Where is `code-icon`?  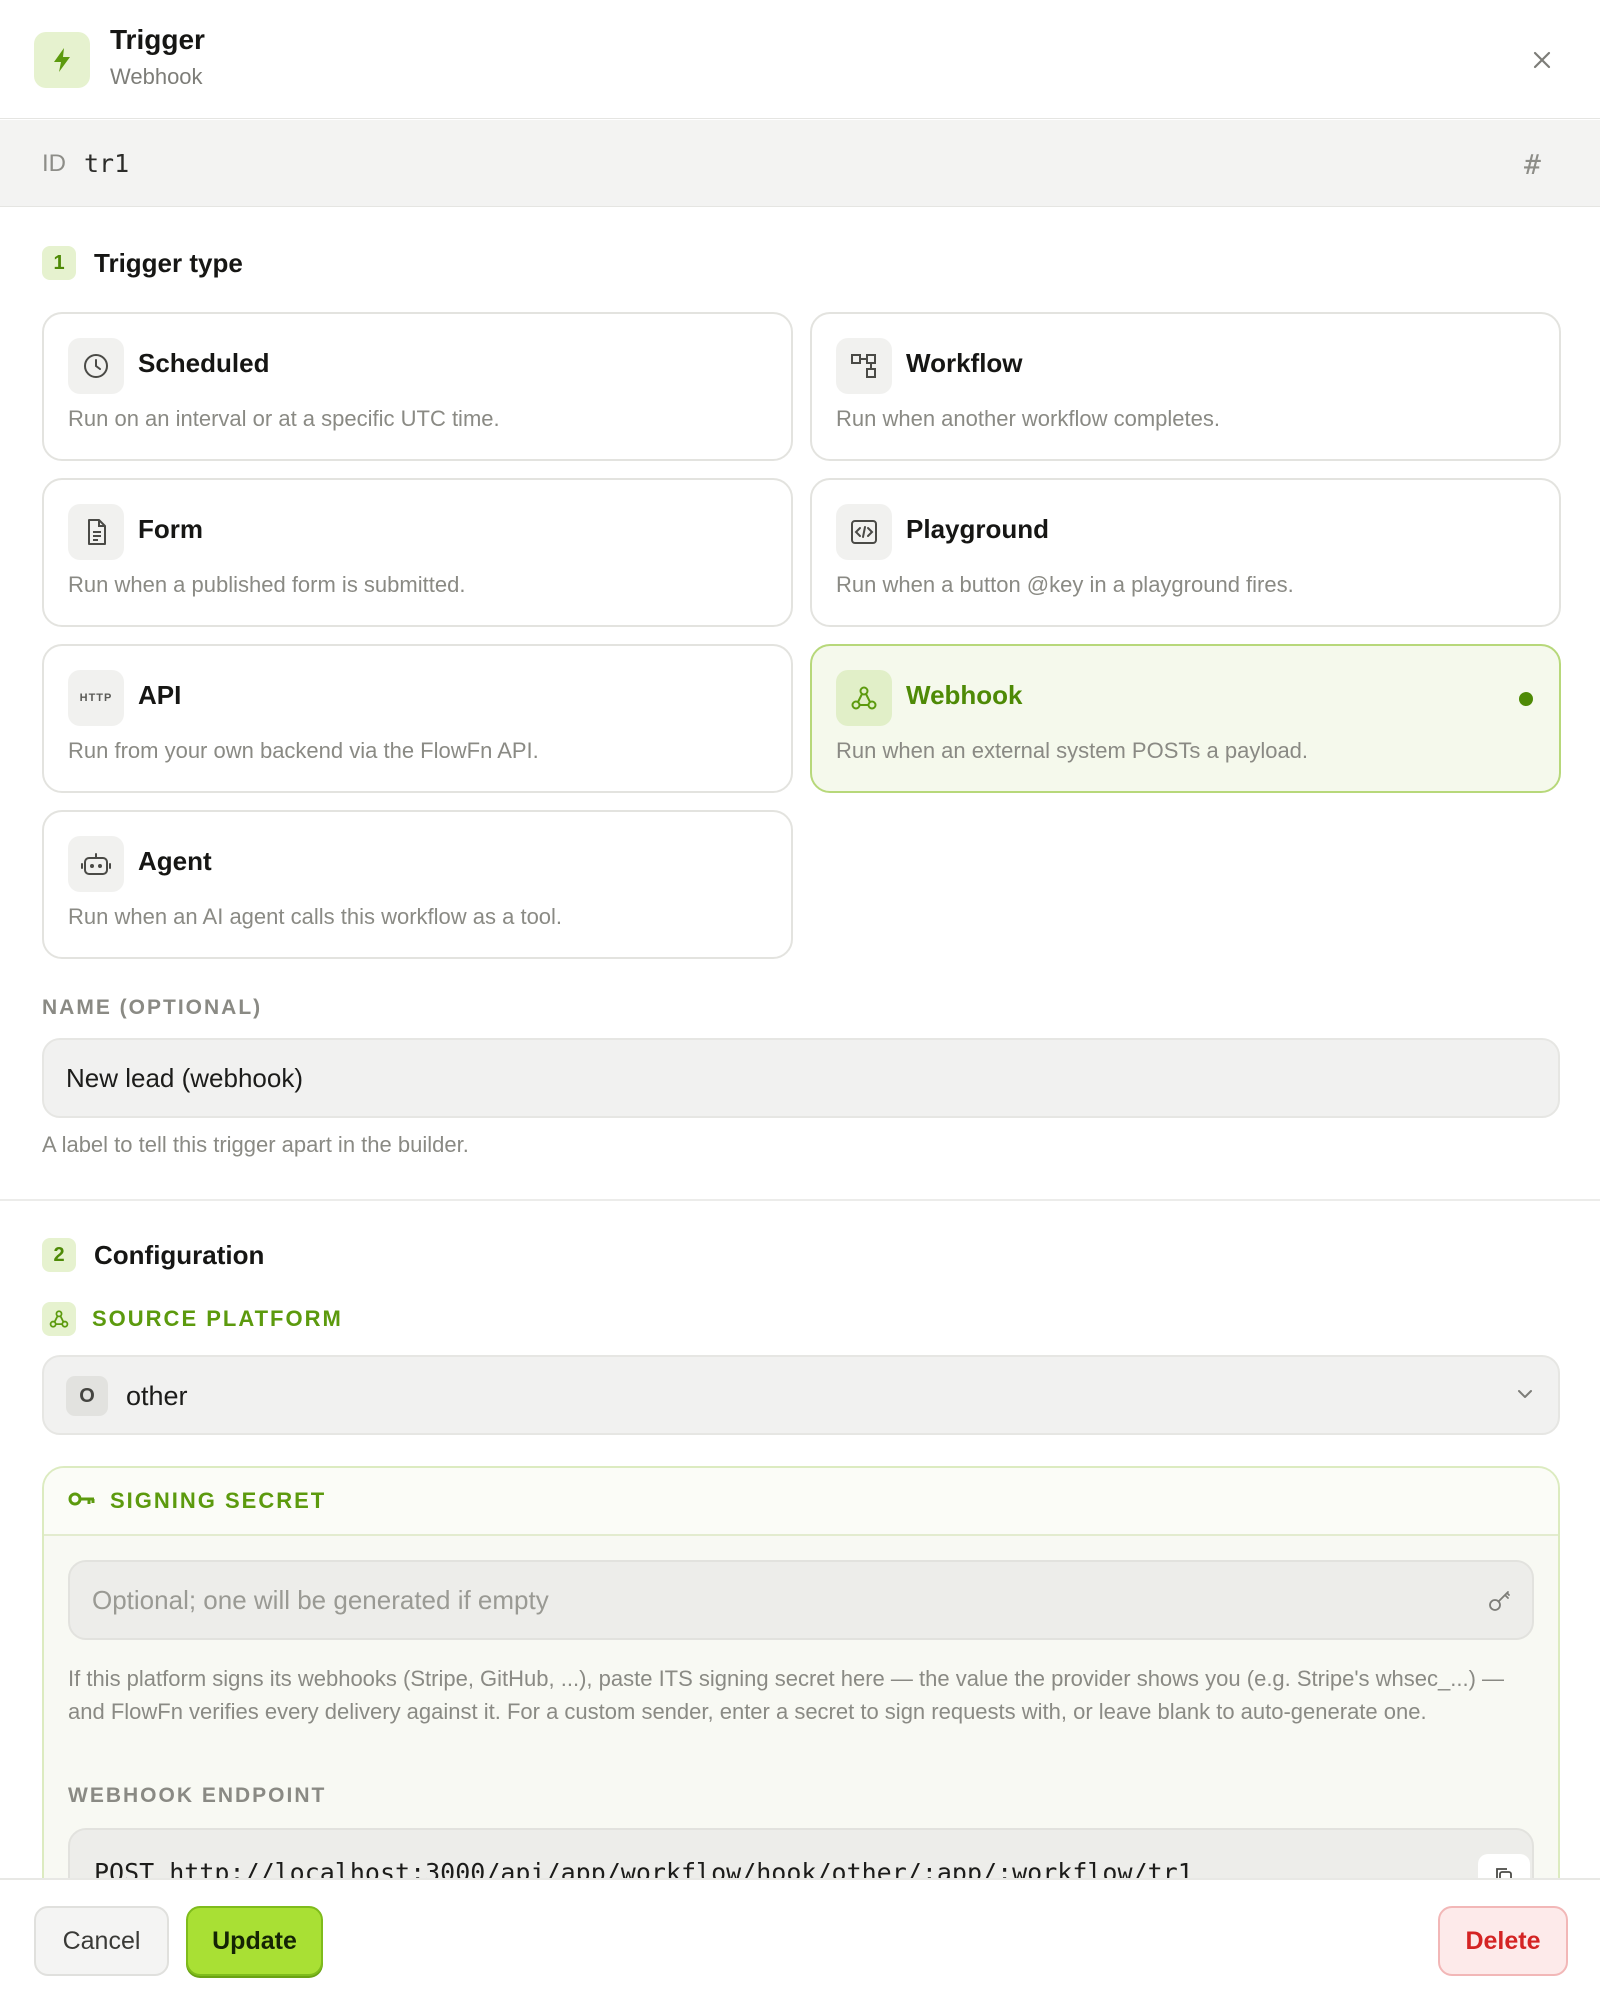 code-icon is located at coordinates (864, 532).